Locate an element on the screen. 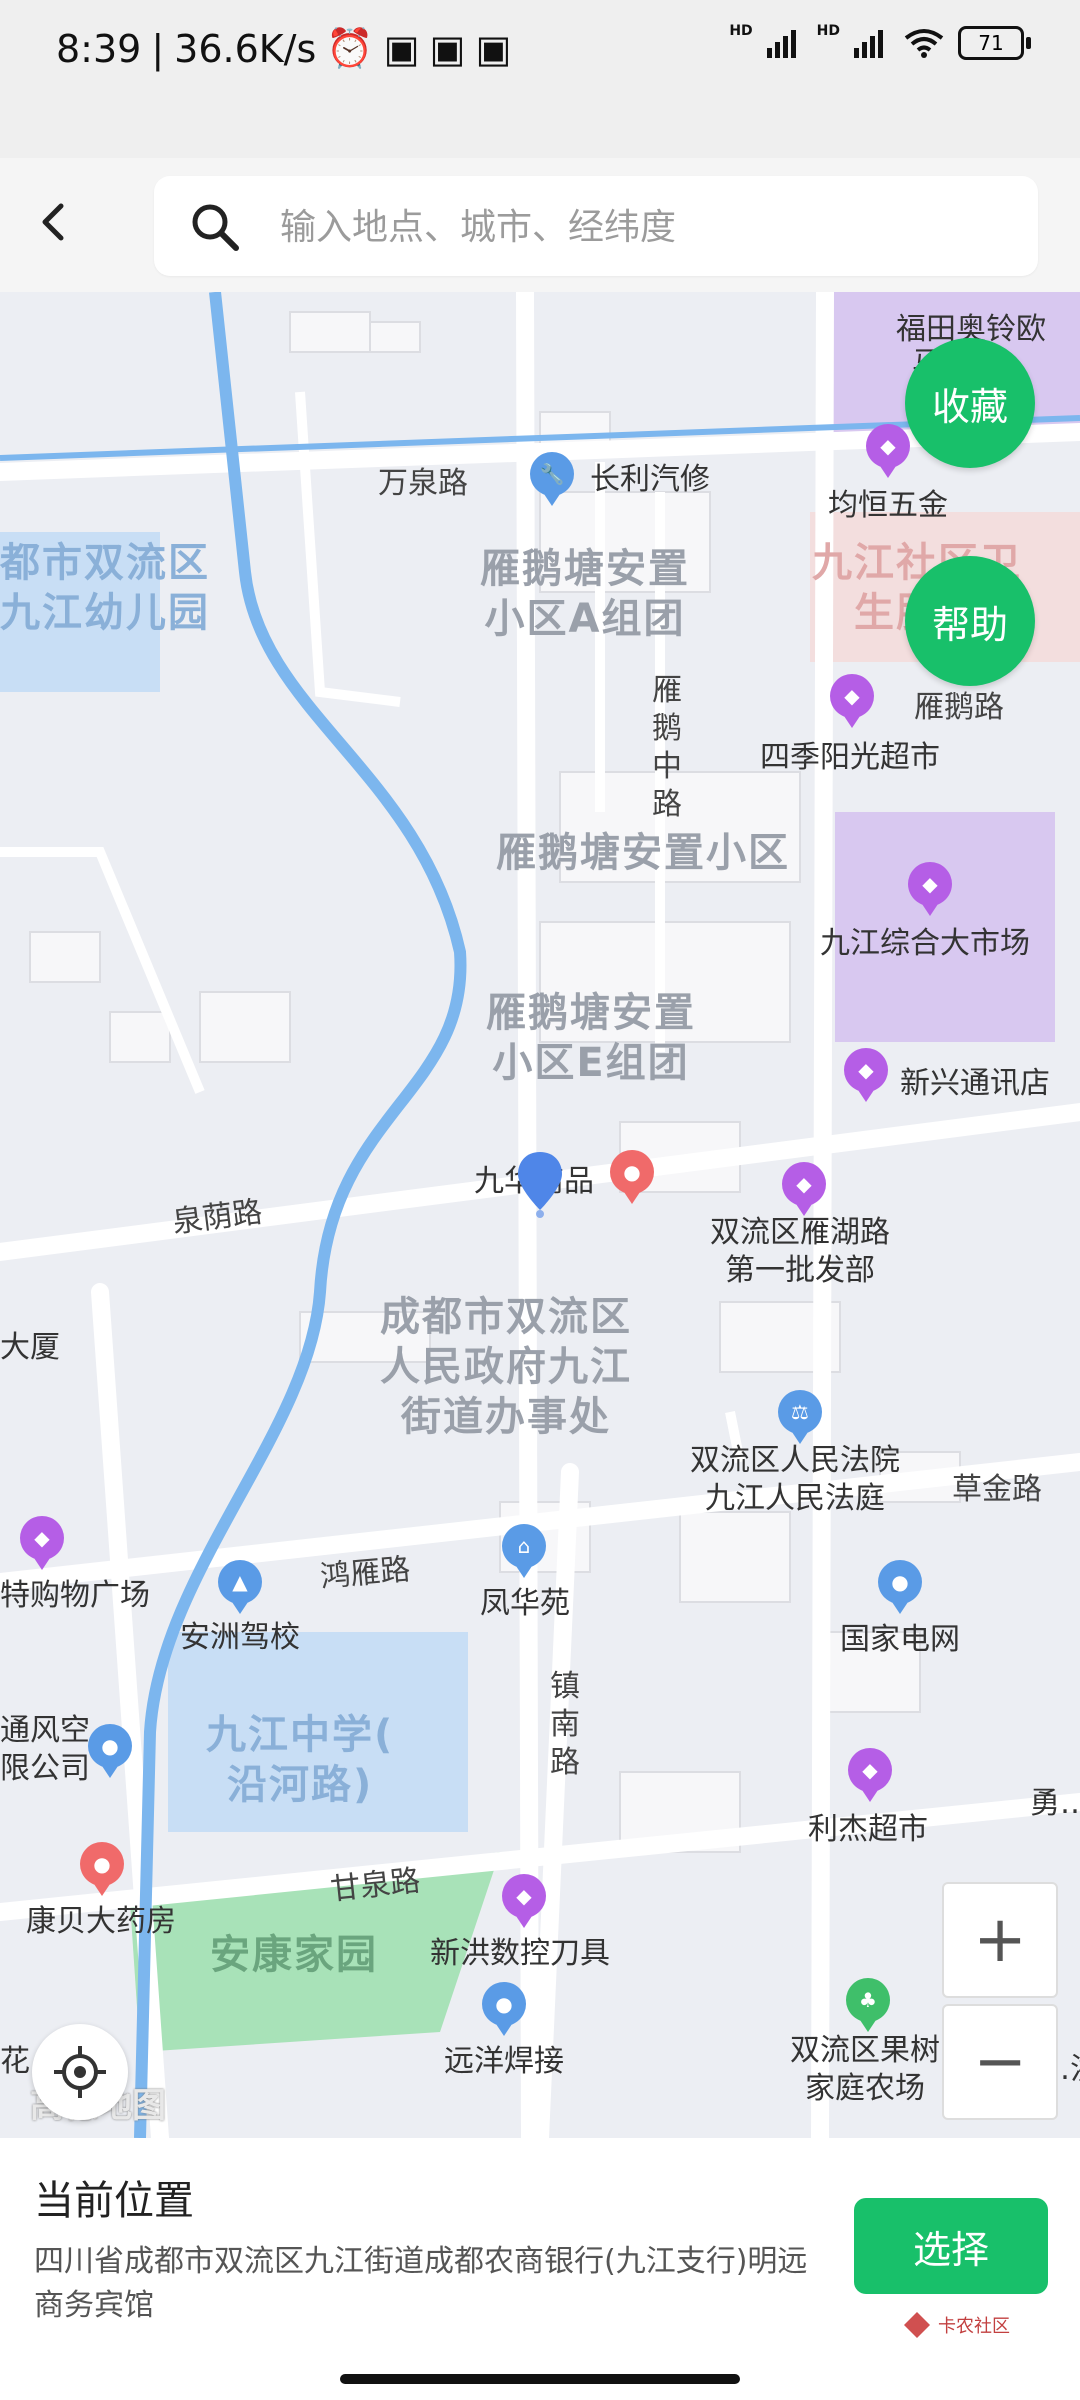  tree-pin-icon: ♣ is located at coordinates (868, 2005).